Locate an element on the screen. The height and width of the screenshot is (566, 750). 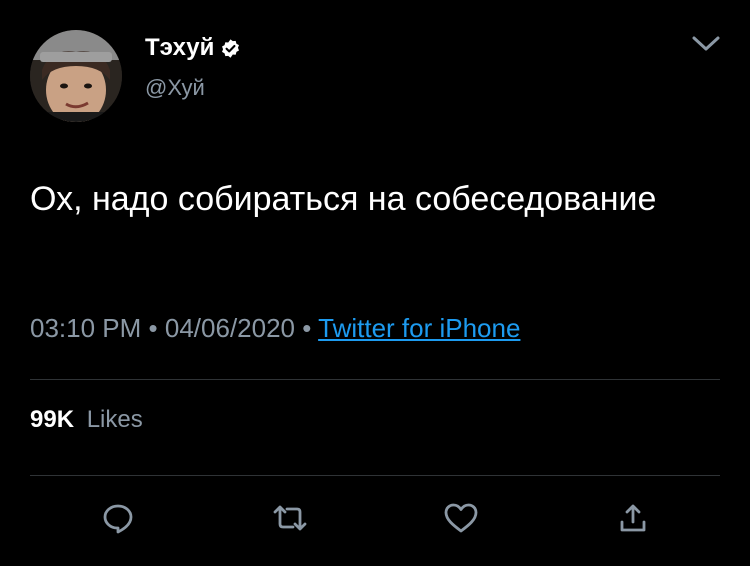
likes-stat: 99K Likes is located at coordinates (86, 420).